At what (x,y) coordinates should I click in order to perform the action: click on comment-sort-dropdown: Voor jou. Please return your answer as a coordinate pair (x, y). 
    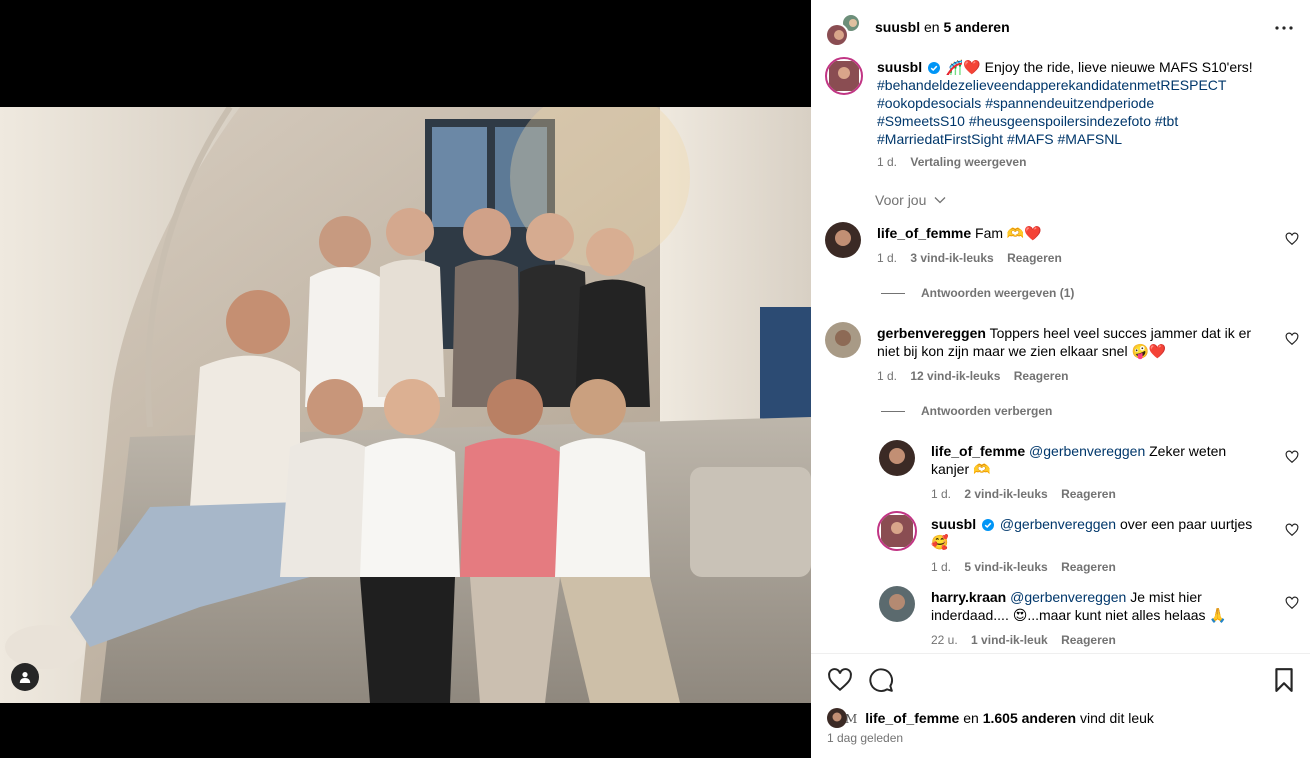
    Looking at the image, I should click on (910, 200).